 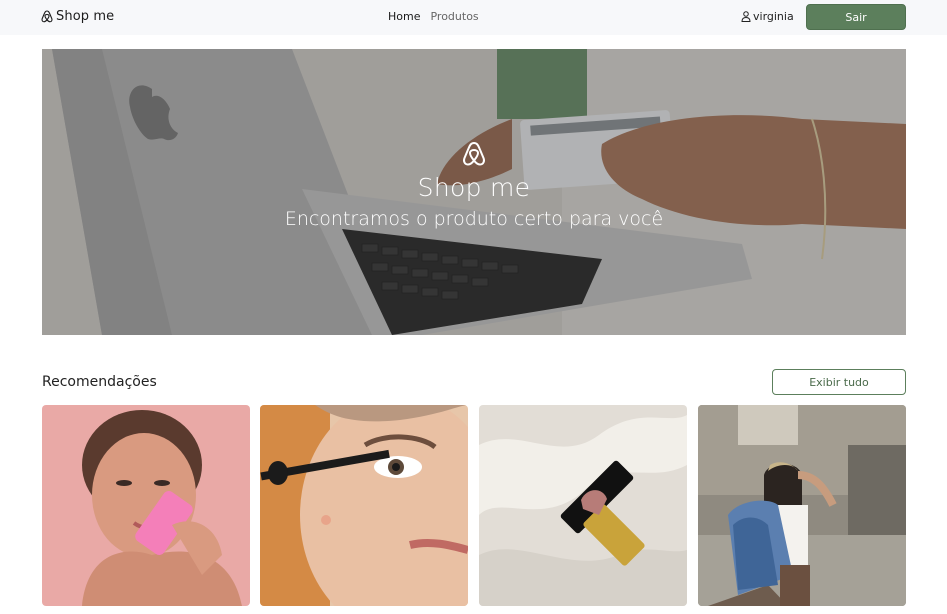 What do you see at coordinates (474, 219) in the screenshot?
I see `hero-subtitle: Encontramos o produto certo para você` at bounding box center [474, 219].